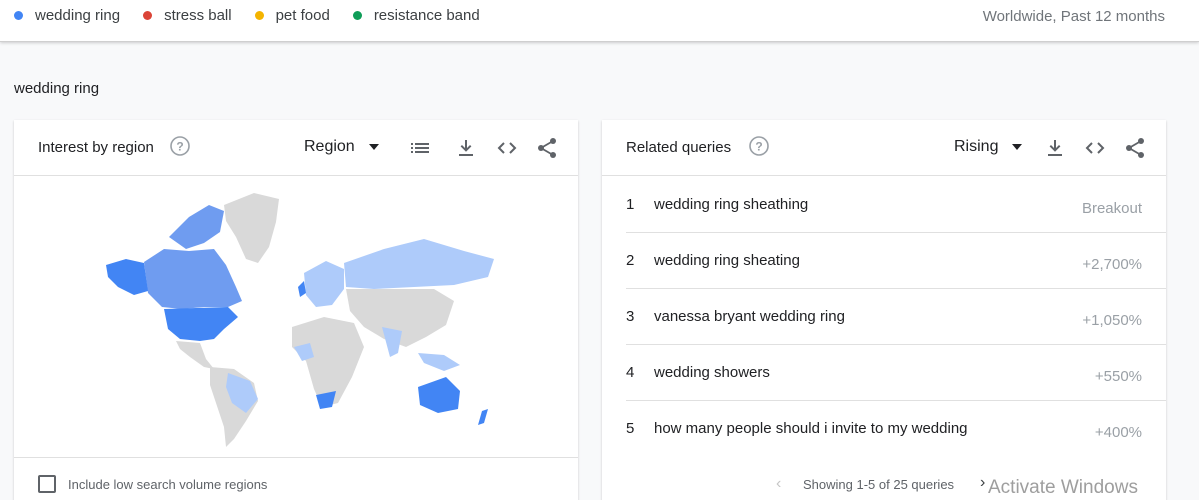  Describe the element at coordinates (630, 316) in the screenshot. I see `query-rank: 3` at that location.